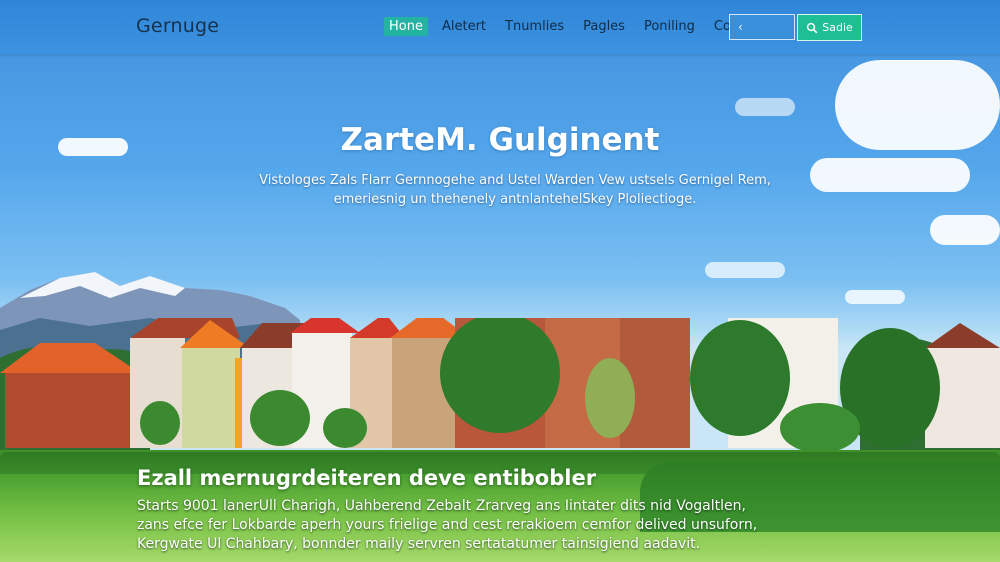 The image size is (1000, 562). I want to click on nav-item-home: Hone, so click(406, 26).